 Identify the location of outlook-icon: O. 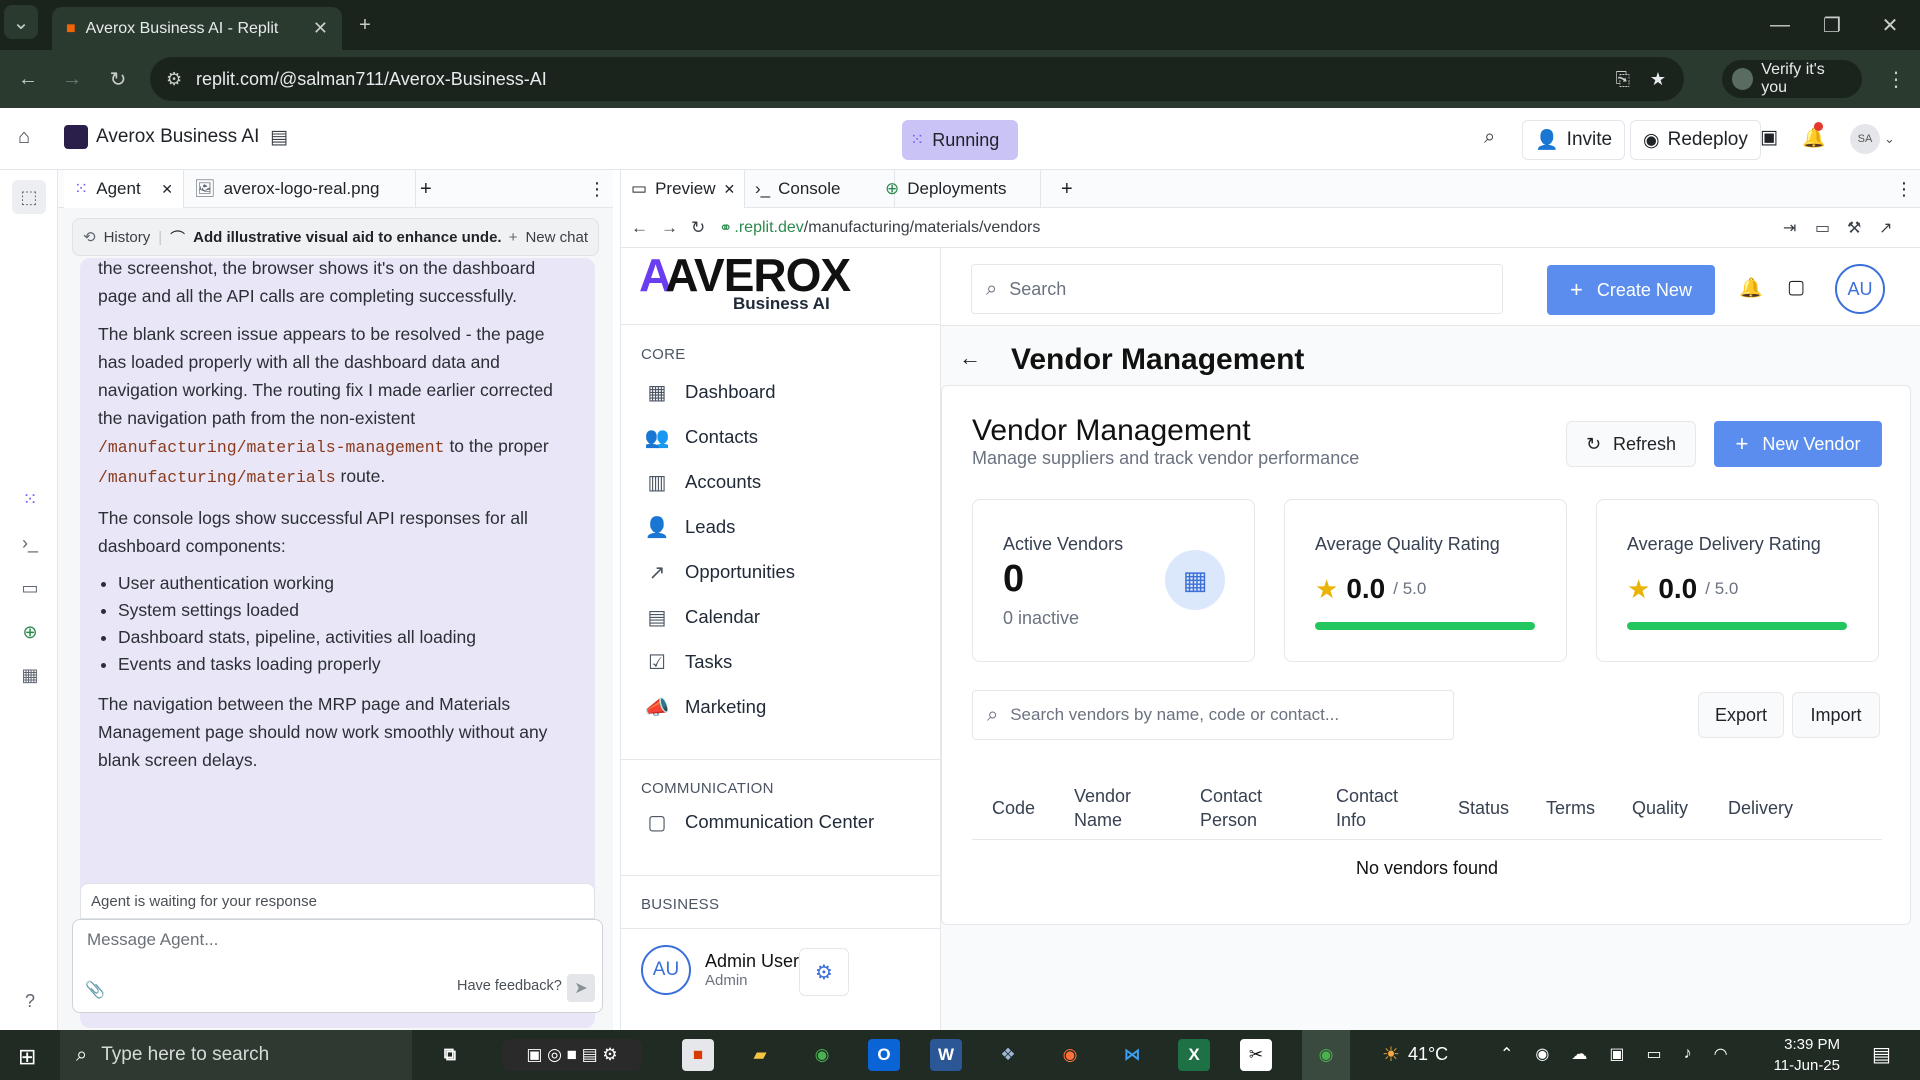
(884, 1055).